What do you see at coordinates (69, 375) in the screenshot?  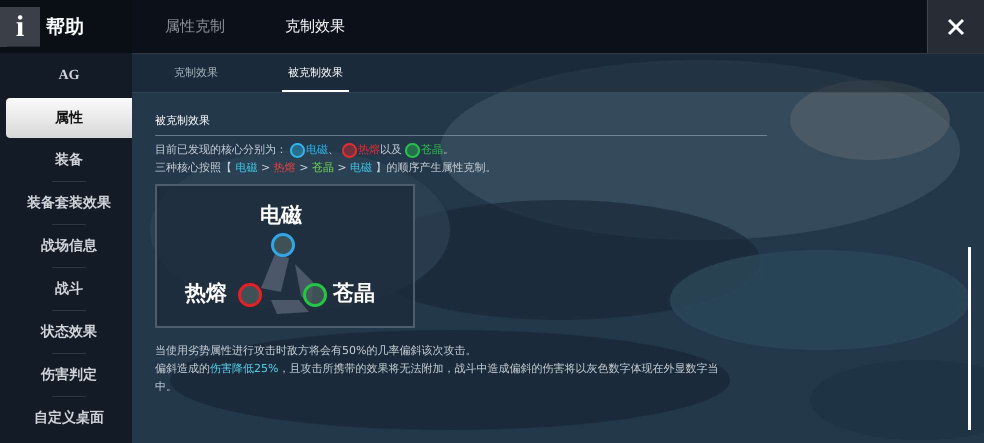 I see `sidebar-item: 伤害判定` at bounding box center [69, 375].